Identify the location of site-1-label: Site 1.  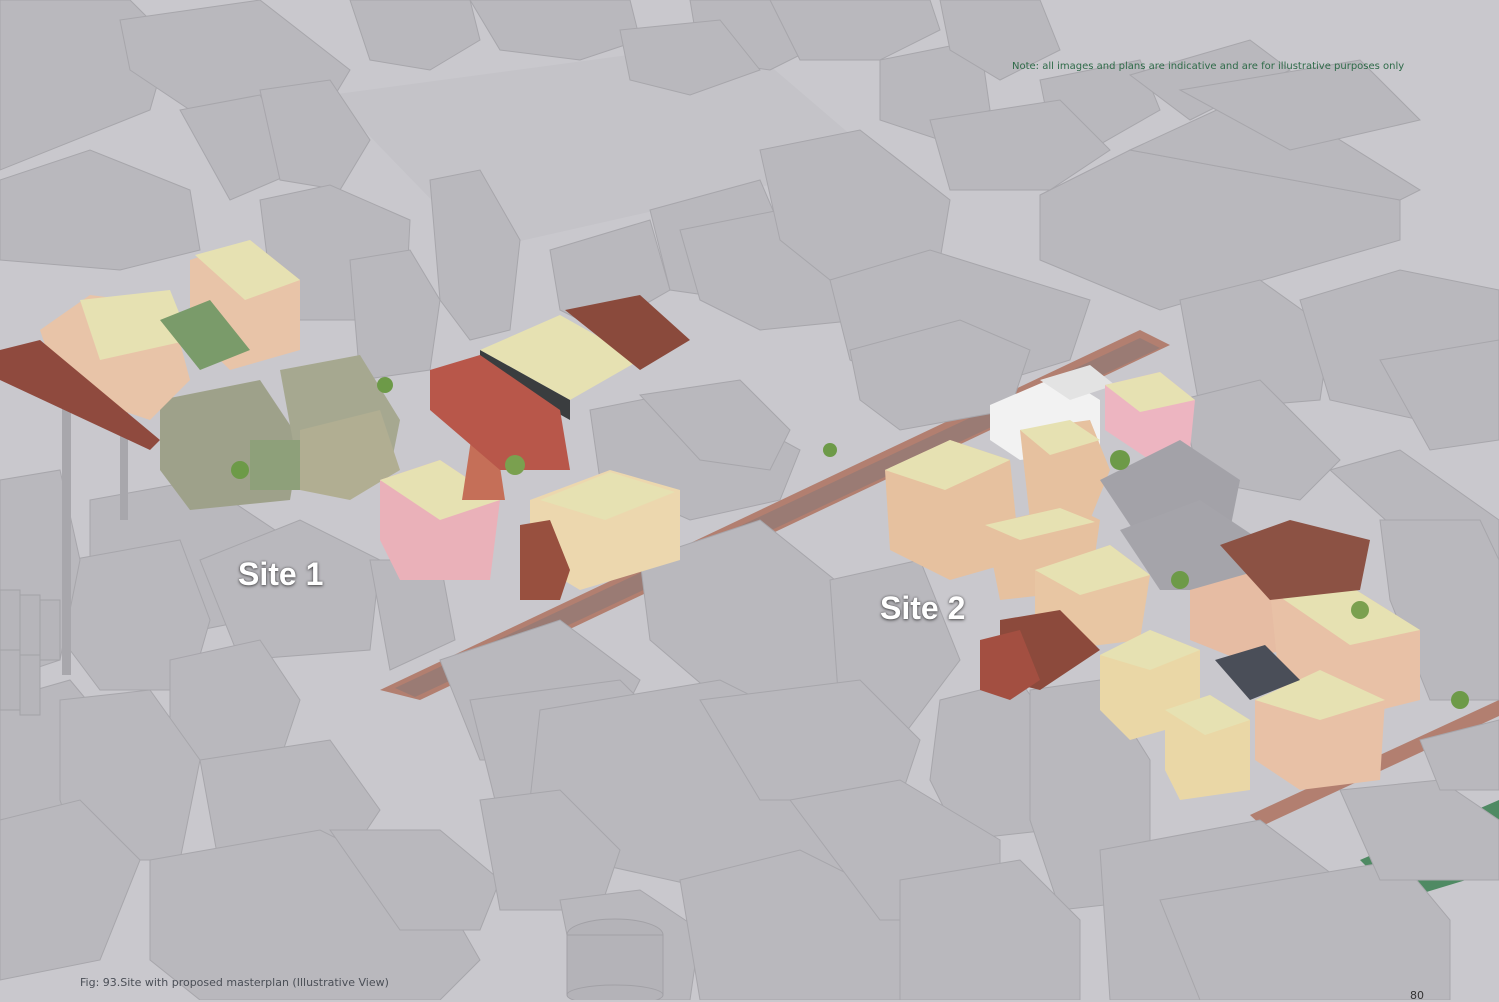
(281, 574).